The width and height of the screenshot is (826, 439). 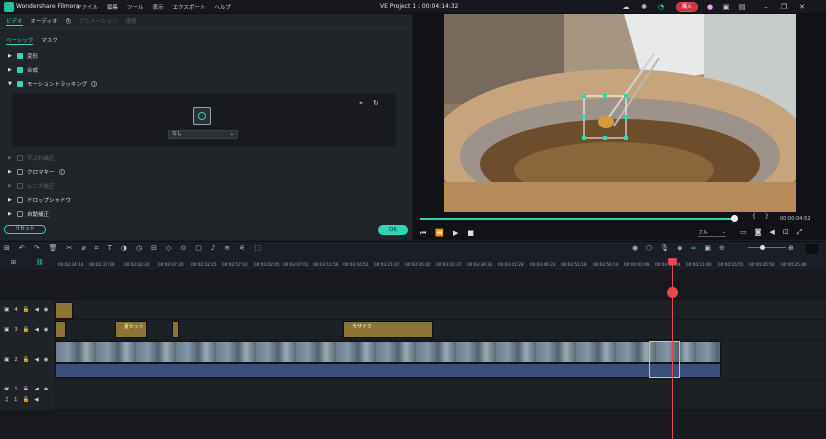 I want to click on menu-view: 表示, so click(x=158, y=7).